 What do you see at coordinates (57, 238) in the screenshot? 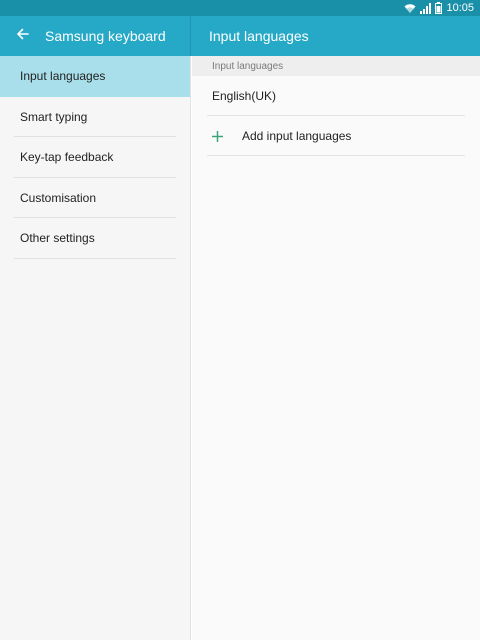
I see `sidebar-item-label: Other settings` at bounding box center [57, 238].